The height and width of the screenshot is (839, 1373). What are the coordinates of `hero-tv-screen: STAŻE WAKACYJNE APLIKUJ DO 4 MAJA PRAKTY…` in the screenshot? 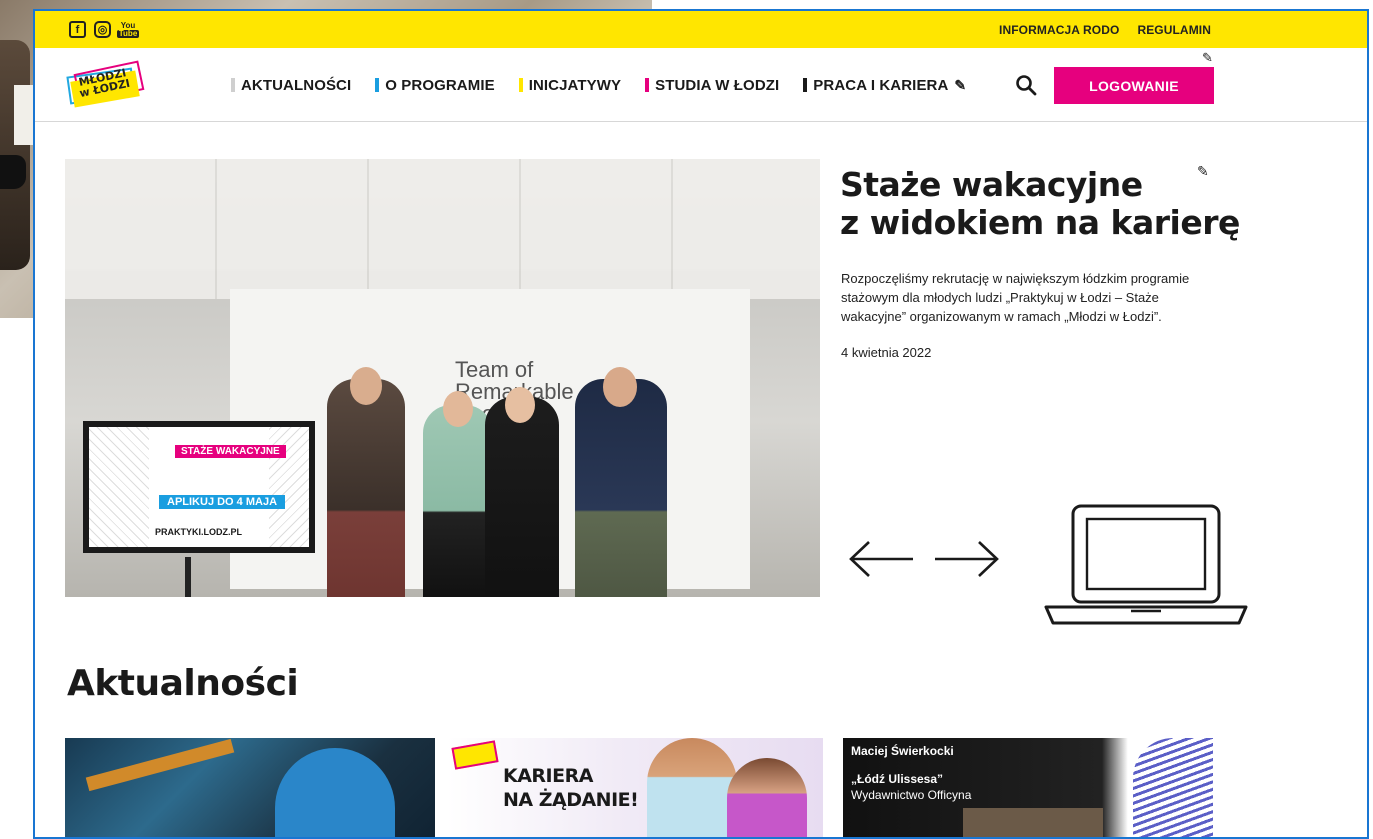 It's located at (199, 487).